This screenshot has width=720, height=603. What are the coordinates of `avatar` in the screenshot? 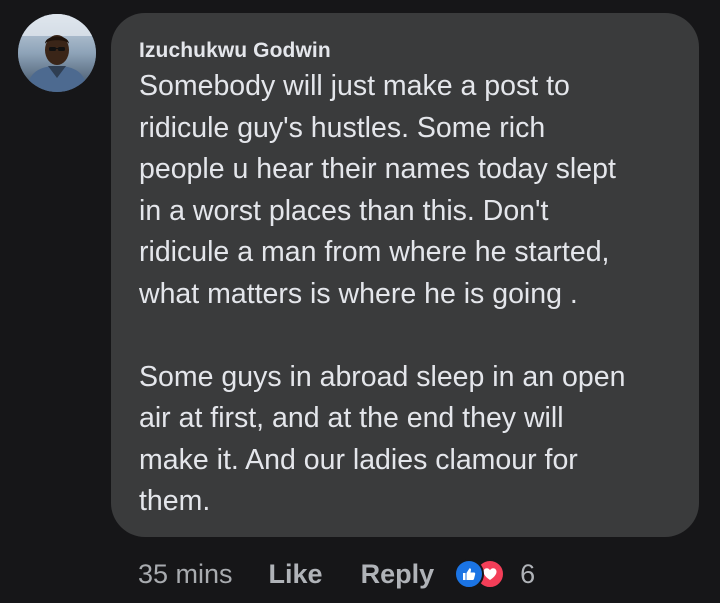 It's located at (57, 53).